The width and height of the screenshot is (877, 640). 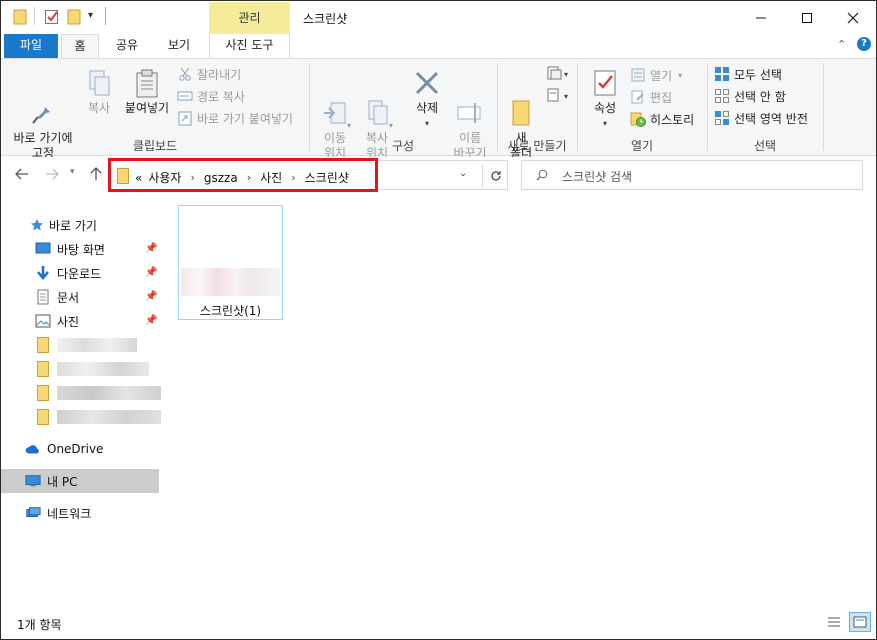 What do you see at coordinates (761, 118) in the screenshot?
I see `invert-selection-button: 선택 영역 반전` at bounding box center [761, 118].